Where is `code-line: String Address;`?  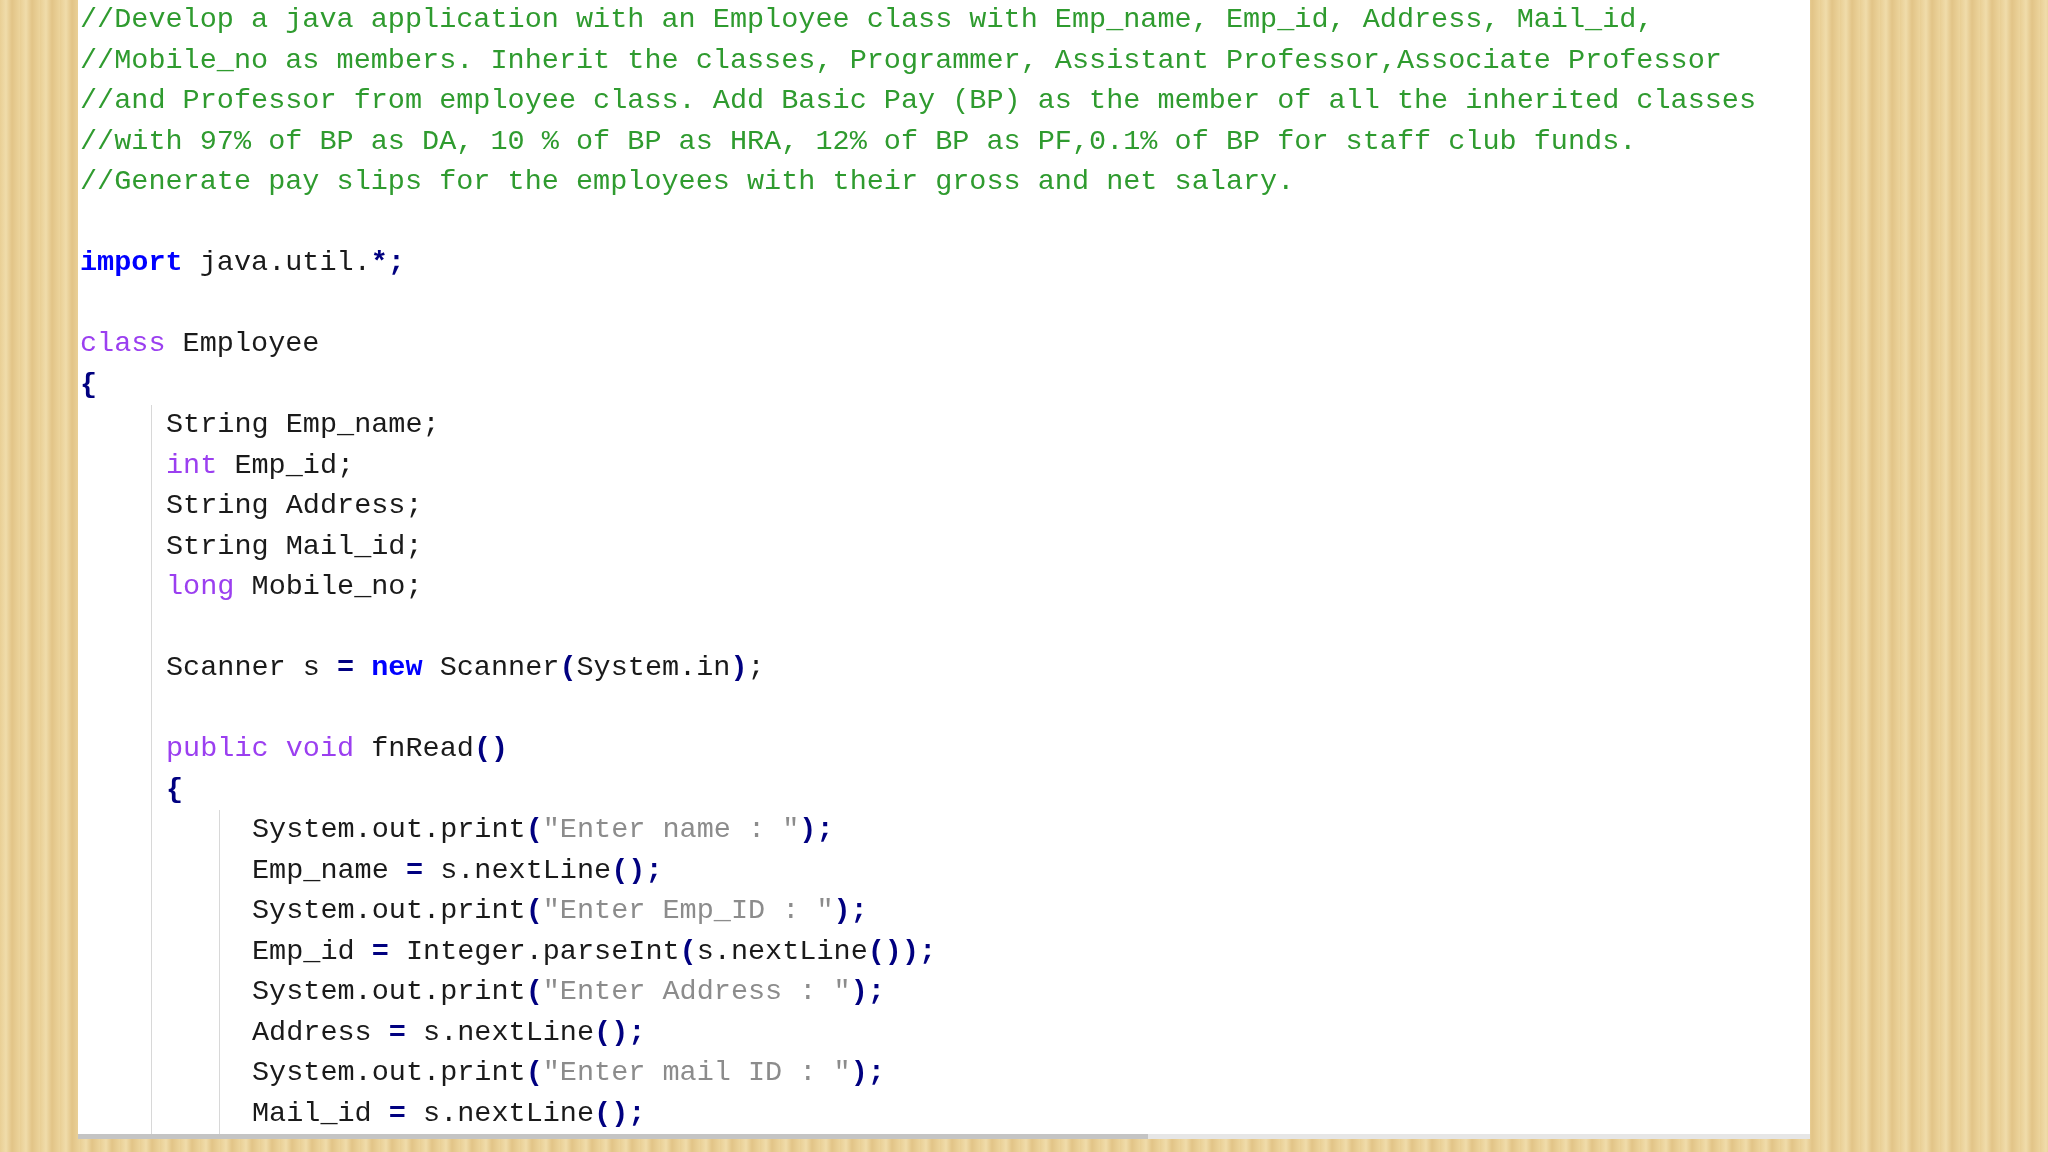 code-line: String Address; is located at coordinates (295, 506).